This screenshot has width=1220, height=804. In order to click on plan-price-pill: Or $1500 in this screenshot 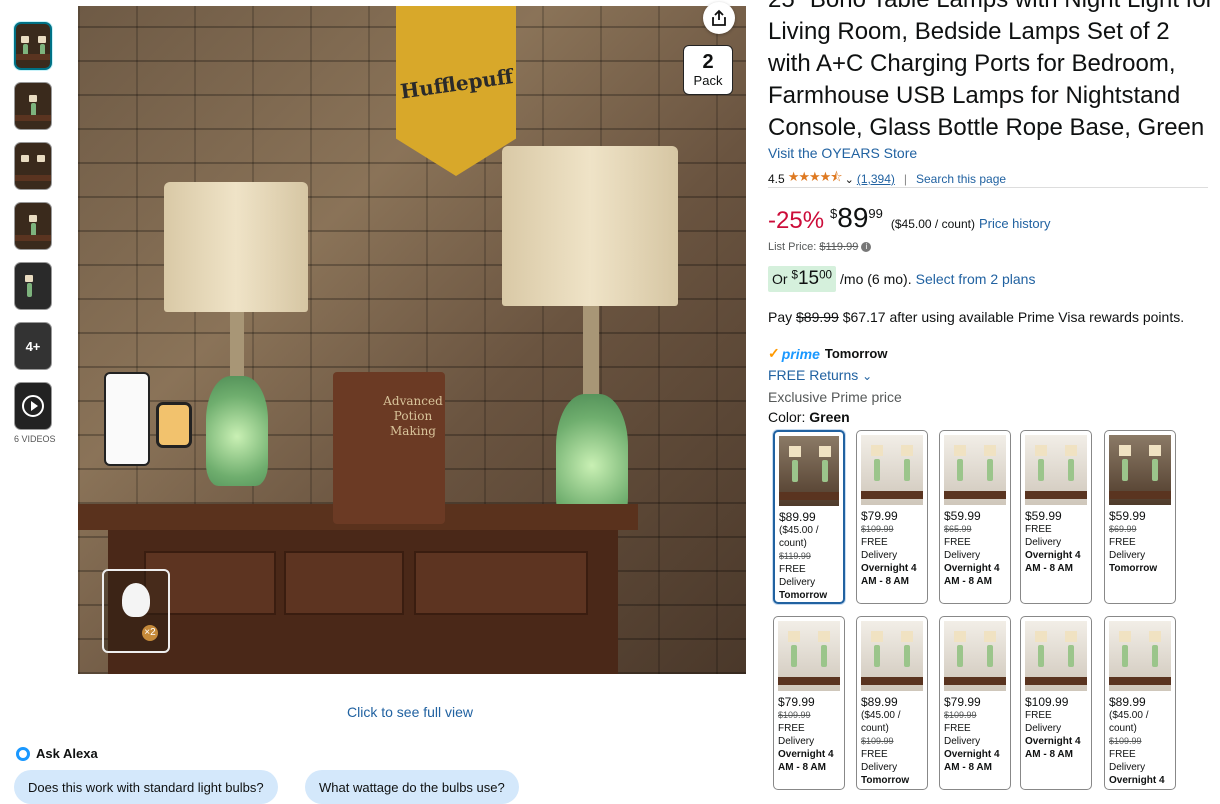, I will do `click(802, 279)`.